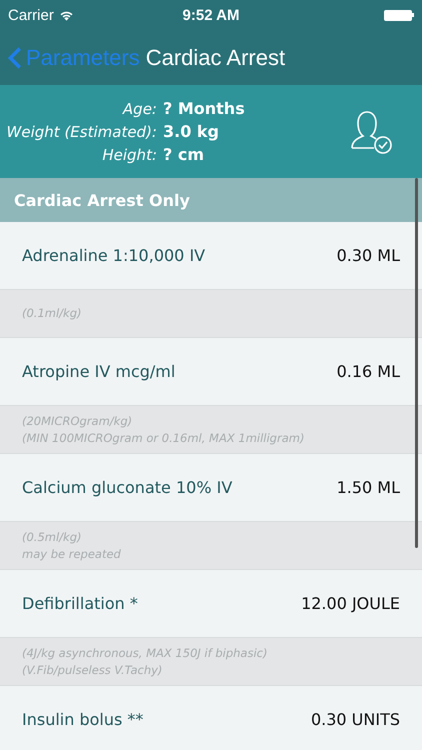 The width and height of the screenshot is (422, 750). What do you see at coordinates (211, 604) in the screenshot?
I see `drug-row: Defibrillation * 12.00 JOULE` at bounding box center [211, 604].